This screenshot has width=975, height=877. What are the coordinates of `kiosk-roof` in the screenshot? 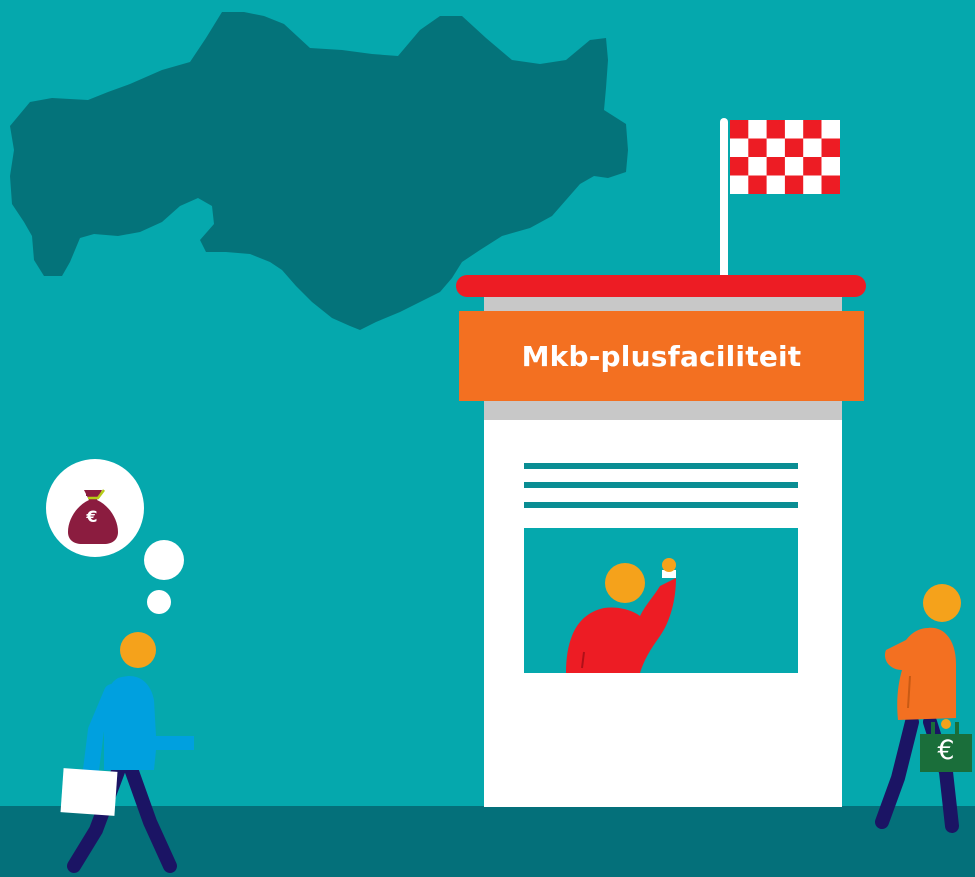 It's located at (661, 286).